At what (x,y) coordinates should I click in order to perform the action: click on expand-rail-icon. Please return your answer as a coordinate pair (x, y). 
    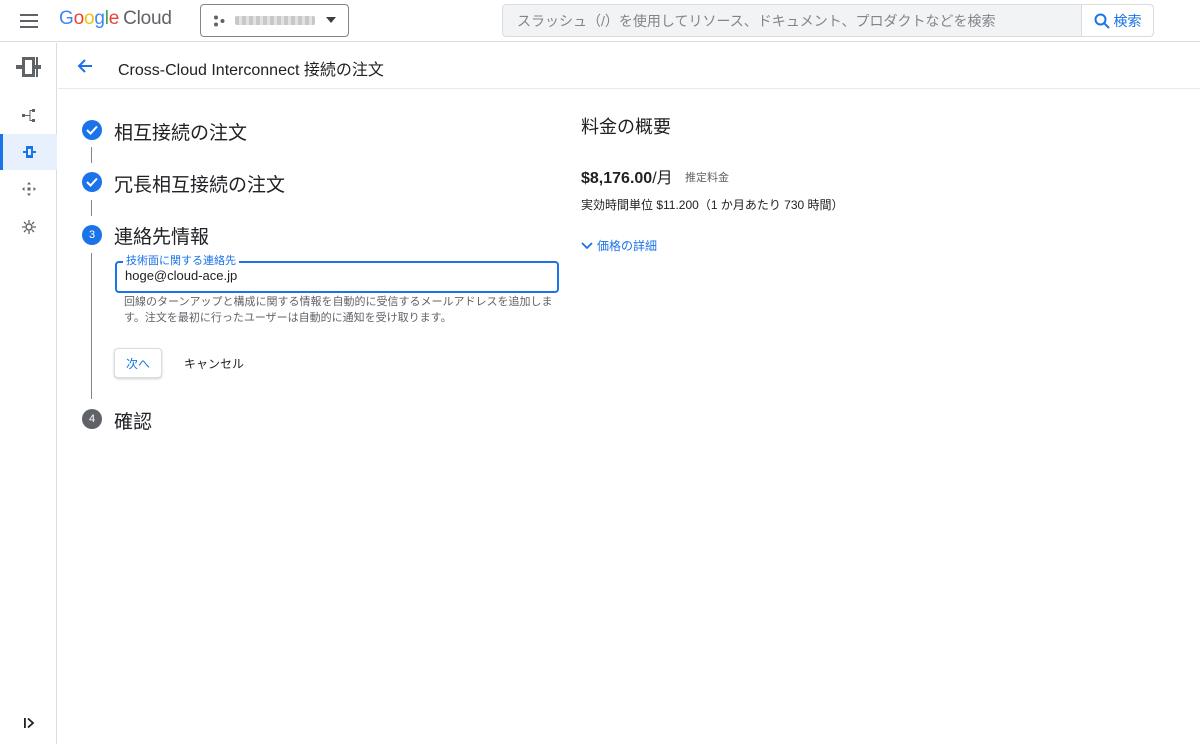
    Looking at the image, I should click on (29, 723).